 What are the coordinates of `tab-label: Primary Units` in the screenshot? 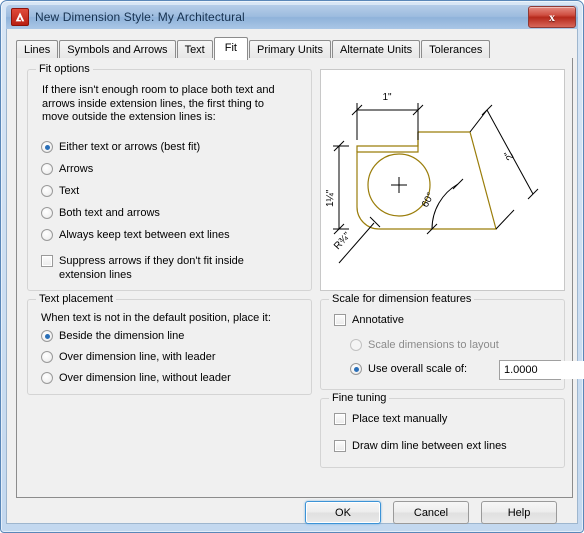 It's located at (289, 50).